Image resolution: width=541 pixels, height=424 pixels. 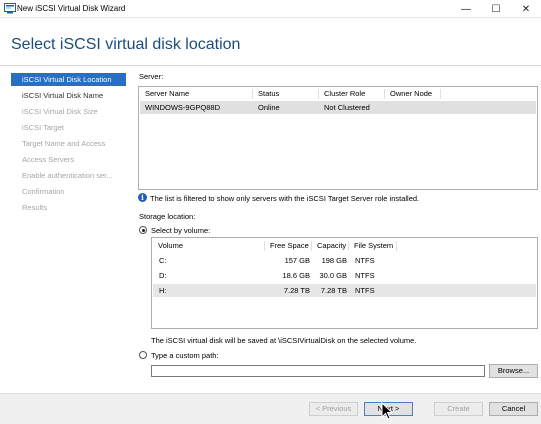 What do you see at coordinates (163, 290) in the screenshot?
I see `volume-cell: H:` at bounding box center [163, 290].